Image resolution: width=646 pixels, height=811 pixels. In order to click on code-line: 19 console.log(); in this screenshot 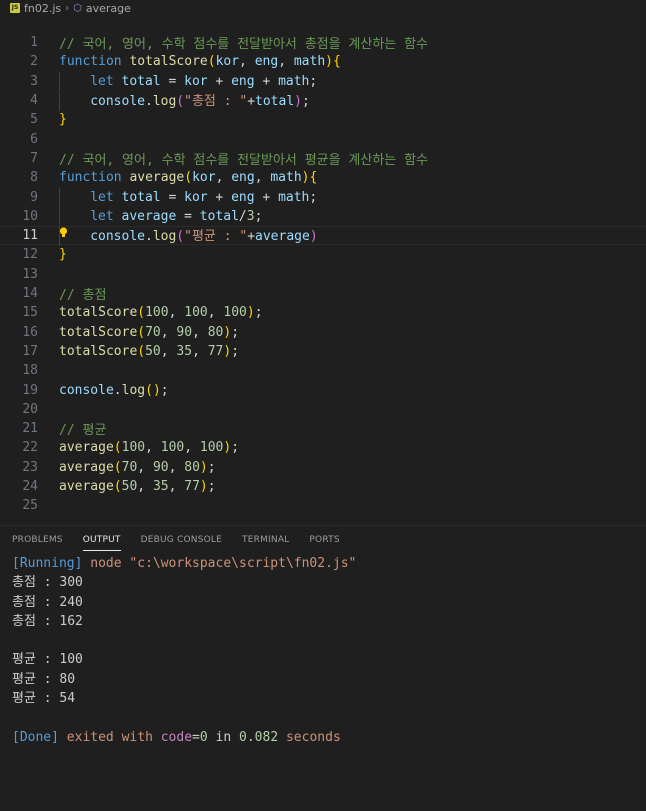, I will do `click(323, 389)`.